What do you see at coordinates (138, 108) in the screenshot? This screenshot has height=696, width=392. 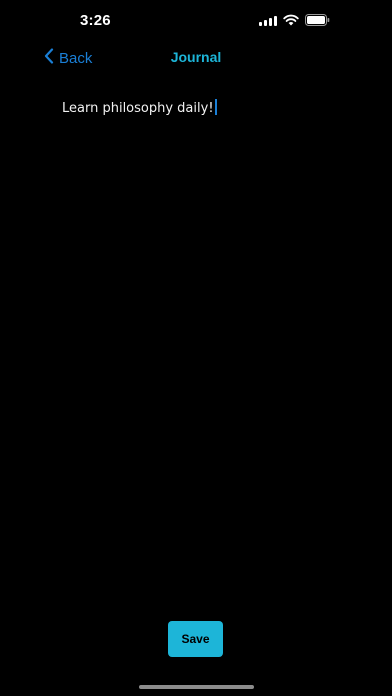 I see `journal-text: Learn philosophy daily!` at bounding box center [138, 108].